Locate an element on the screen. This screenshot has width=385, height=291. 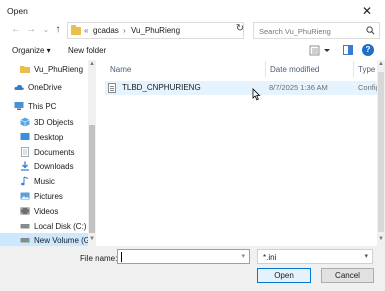
file-row: TLBD_CNPHURIENG 8/7/2025 1:36 AM Configu is located at coordinates (245, 88).